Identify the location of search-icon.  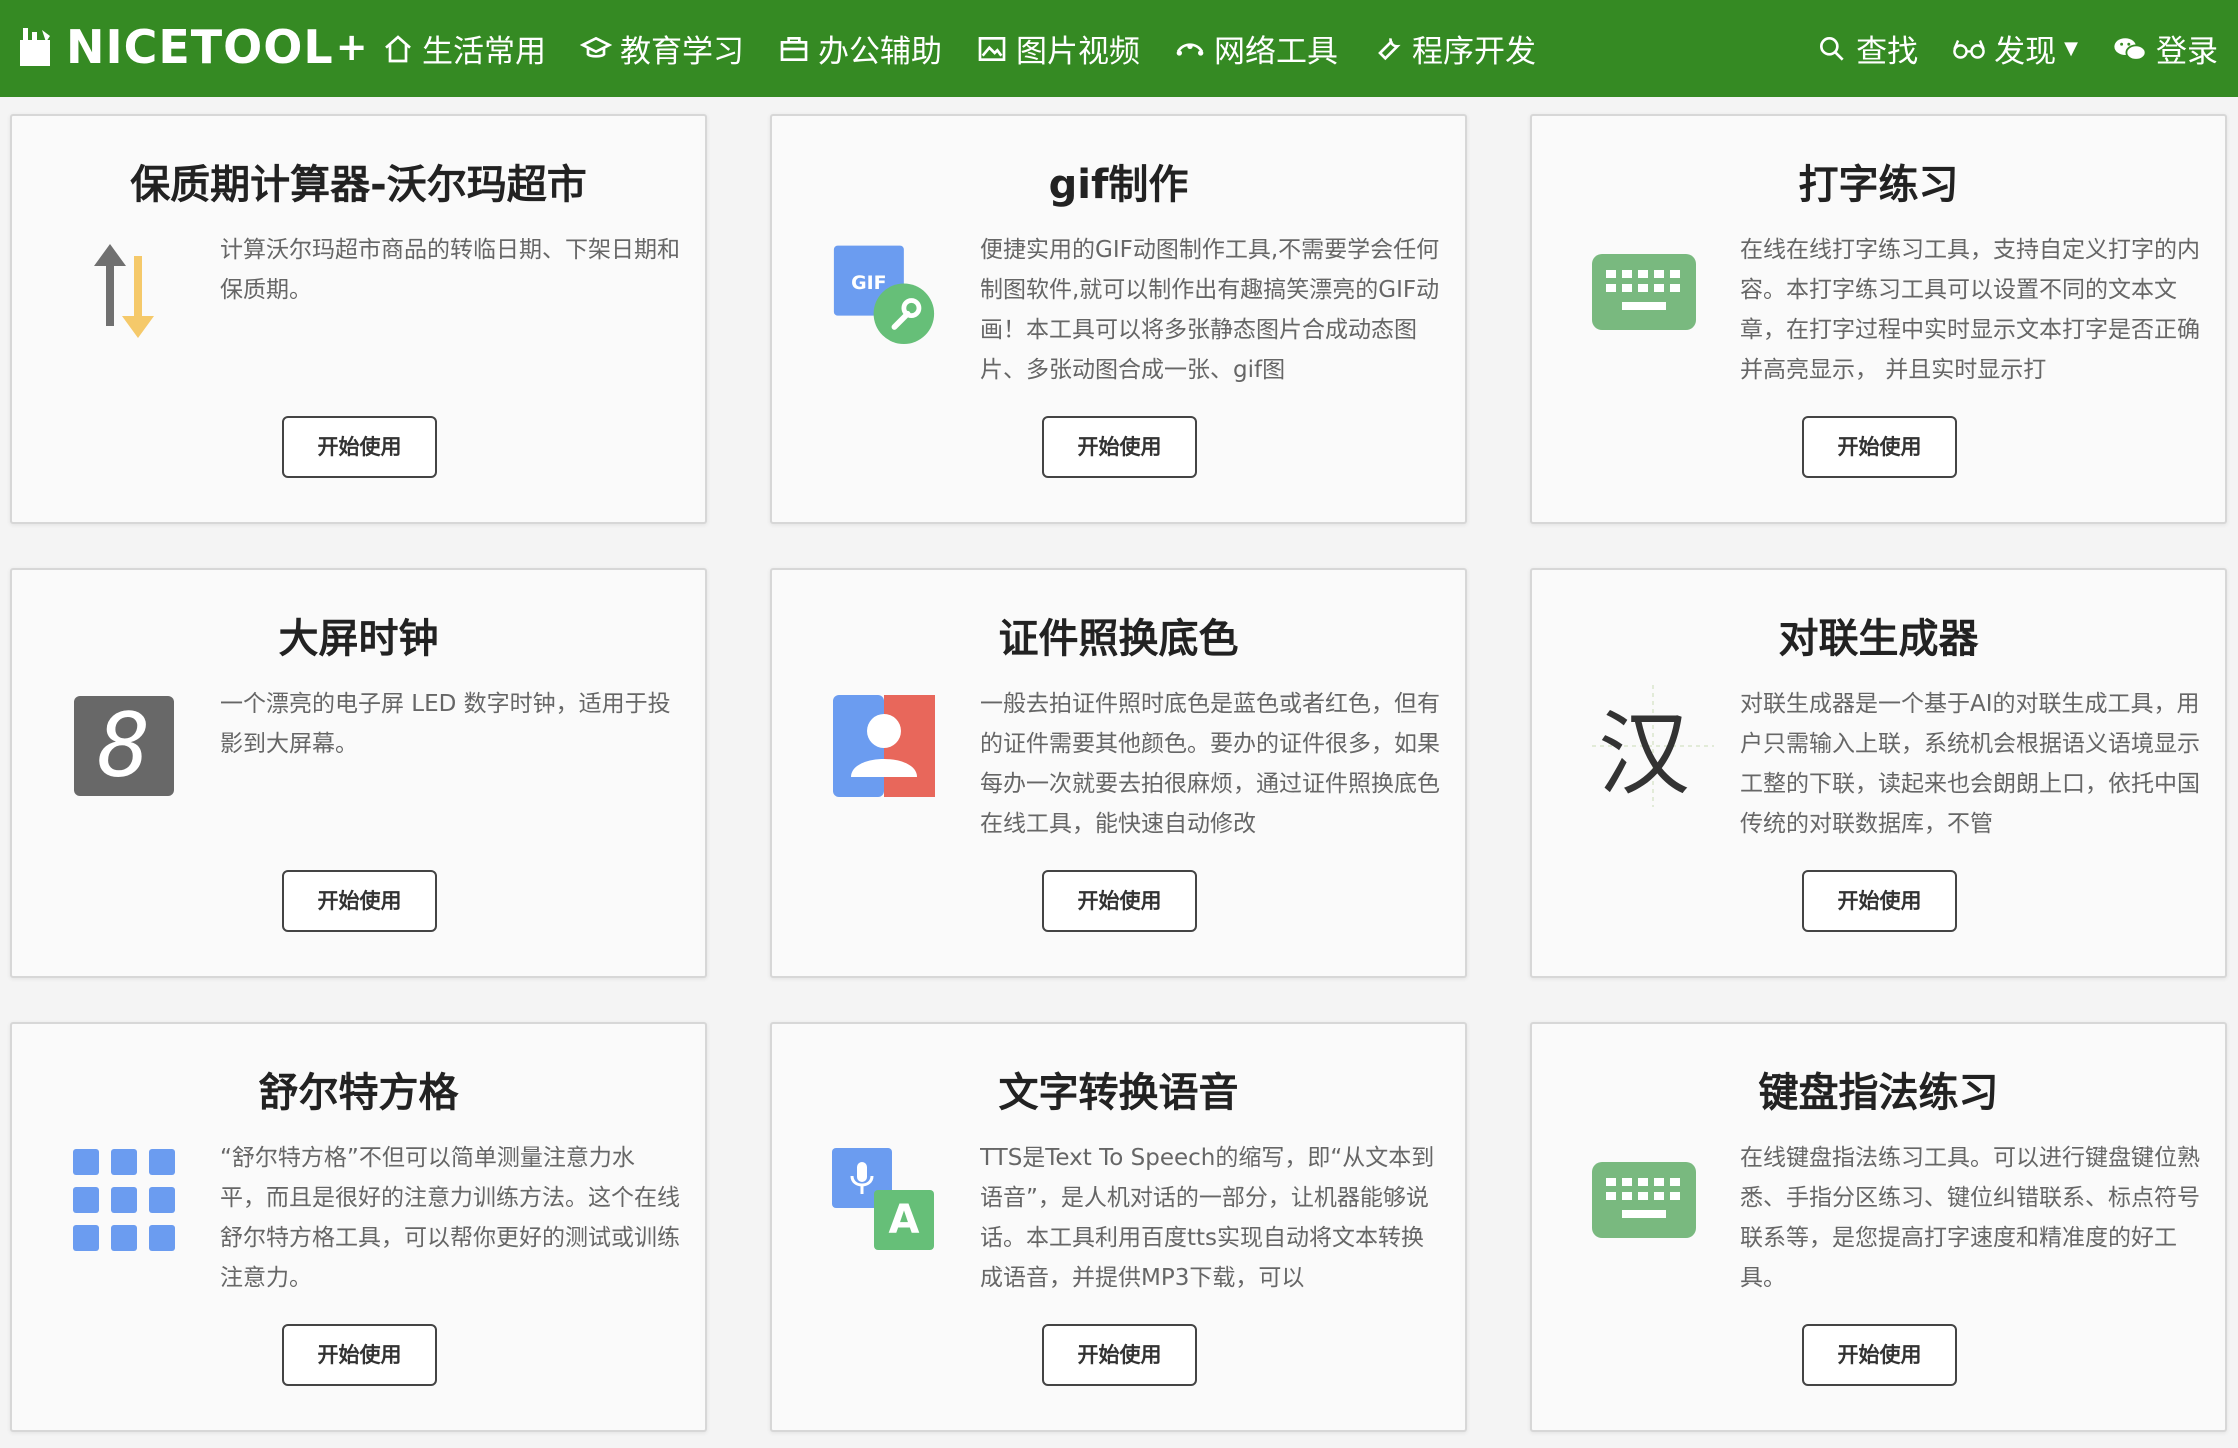
(1832, 48).